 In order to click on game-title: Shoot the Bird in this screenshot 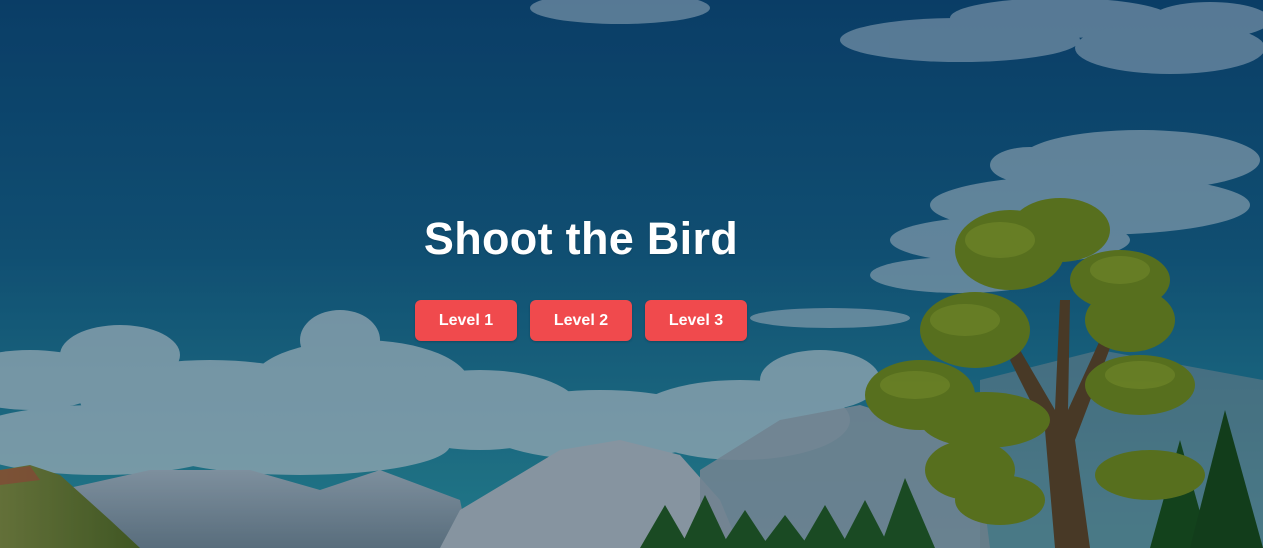, I will do `click(581, 238)`.